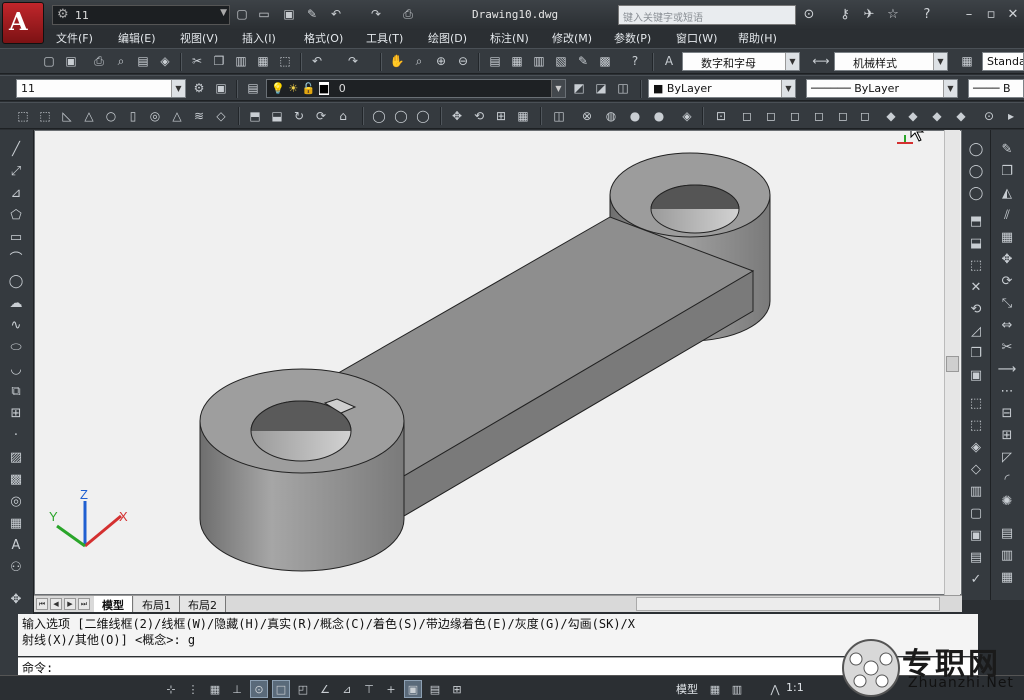 The height and width of the screenshot is (700, 1024). I want to click on save-icon: ▣, so click(71, 61).